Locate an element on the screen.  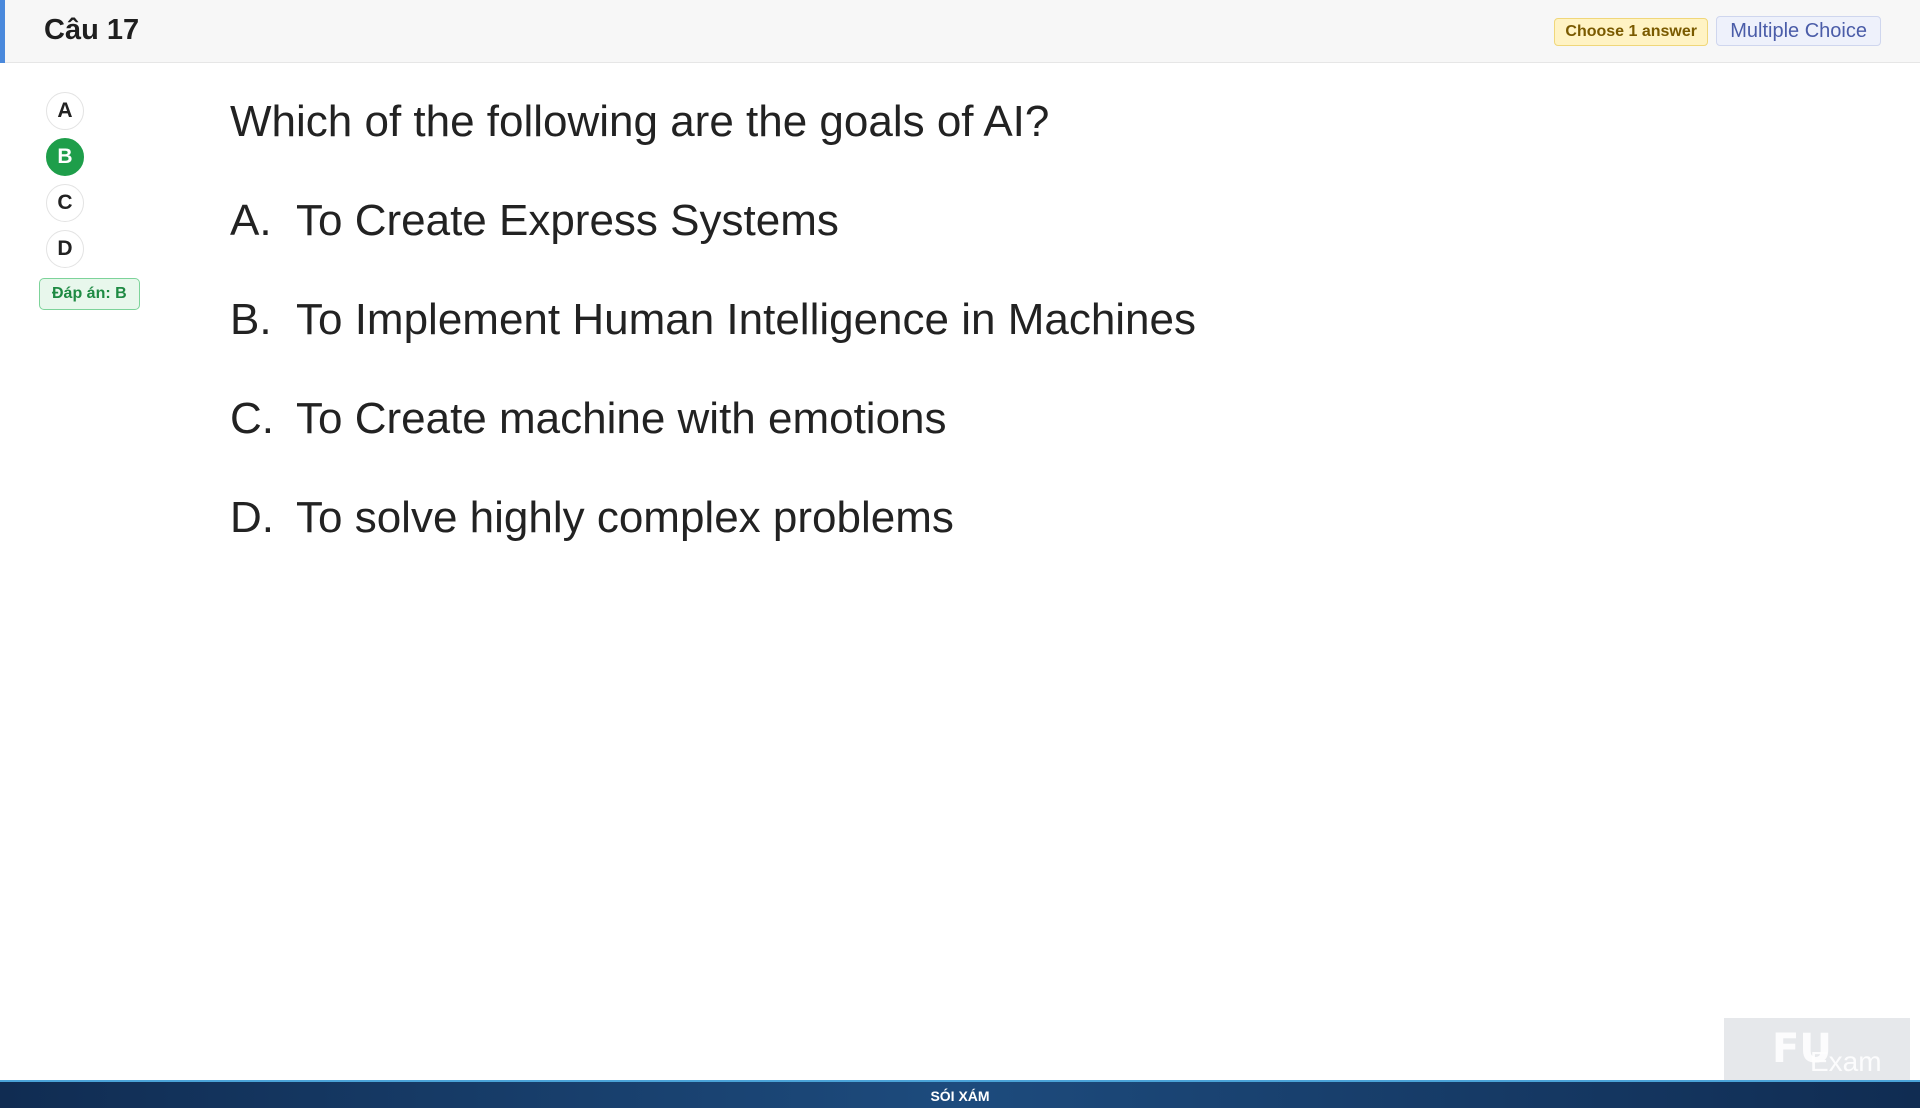
option-d: D. To solve highly complex problems is located at coordinates (713, 518).